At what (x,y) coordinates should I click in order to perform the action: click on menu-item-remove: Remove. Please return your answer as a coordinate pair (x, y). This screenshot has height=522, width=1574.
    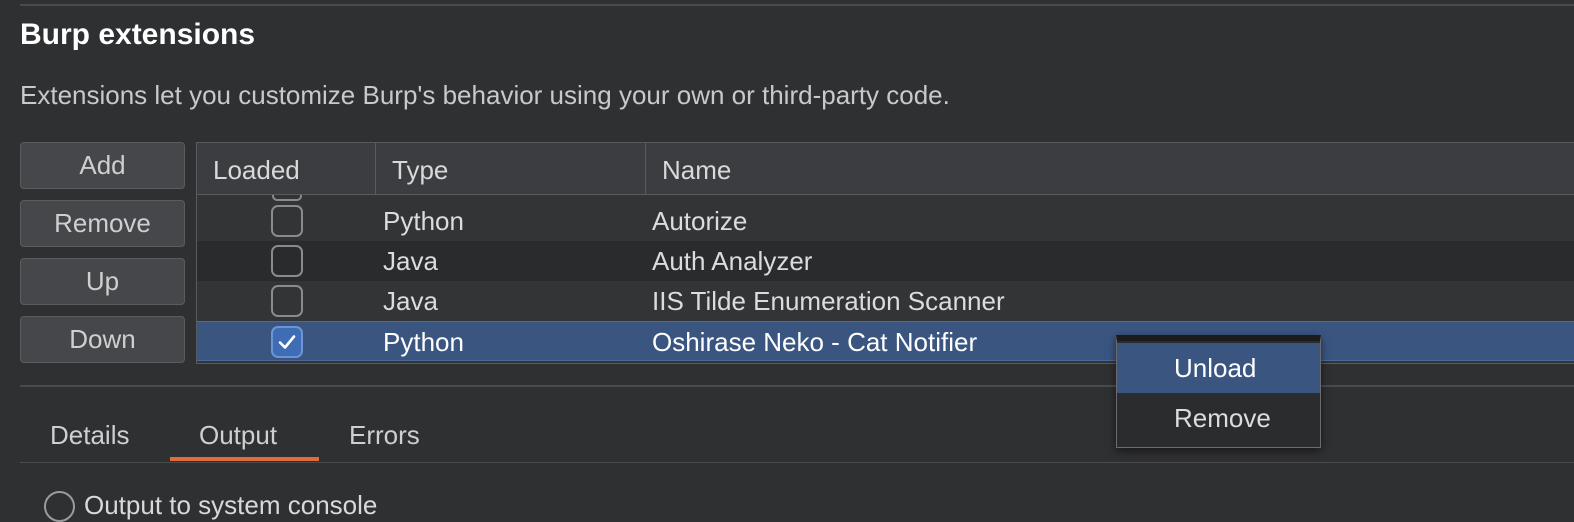
    Looking at the image, I should click on (1218, 418).